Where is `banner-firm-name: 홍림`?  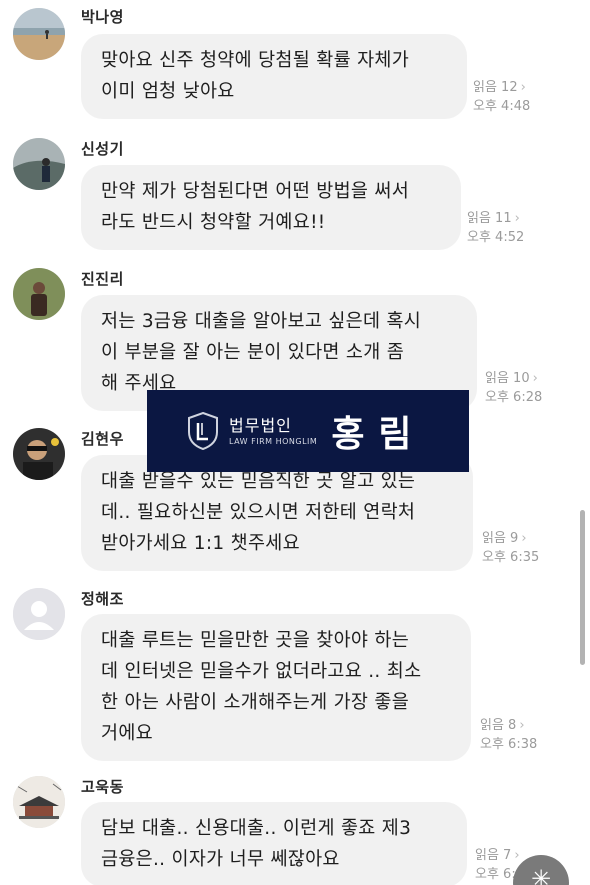 banner-firm-name: 홍림 is located at coordinates (378, 434).